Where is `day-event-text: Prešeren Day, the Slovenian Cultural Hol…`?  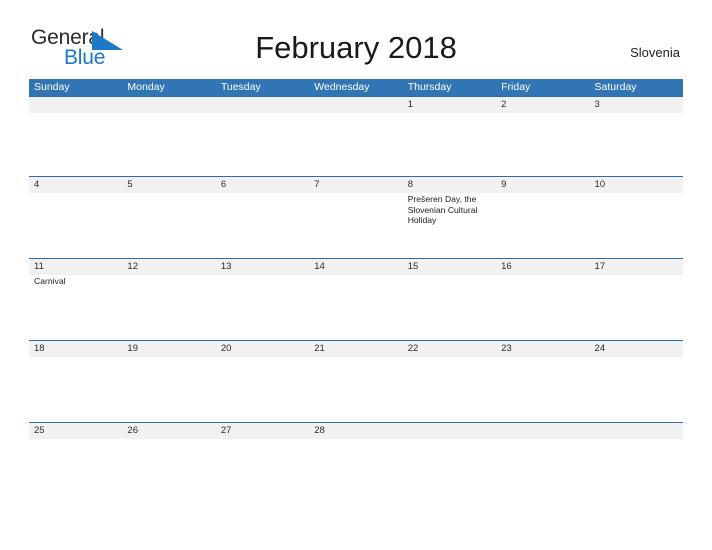 day-event-text: Prešeren Day, the Slovenian Cultural Hol… is located at coordinates (442, 210).